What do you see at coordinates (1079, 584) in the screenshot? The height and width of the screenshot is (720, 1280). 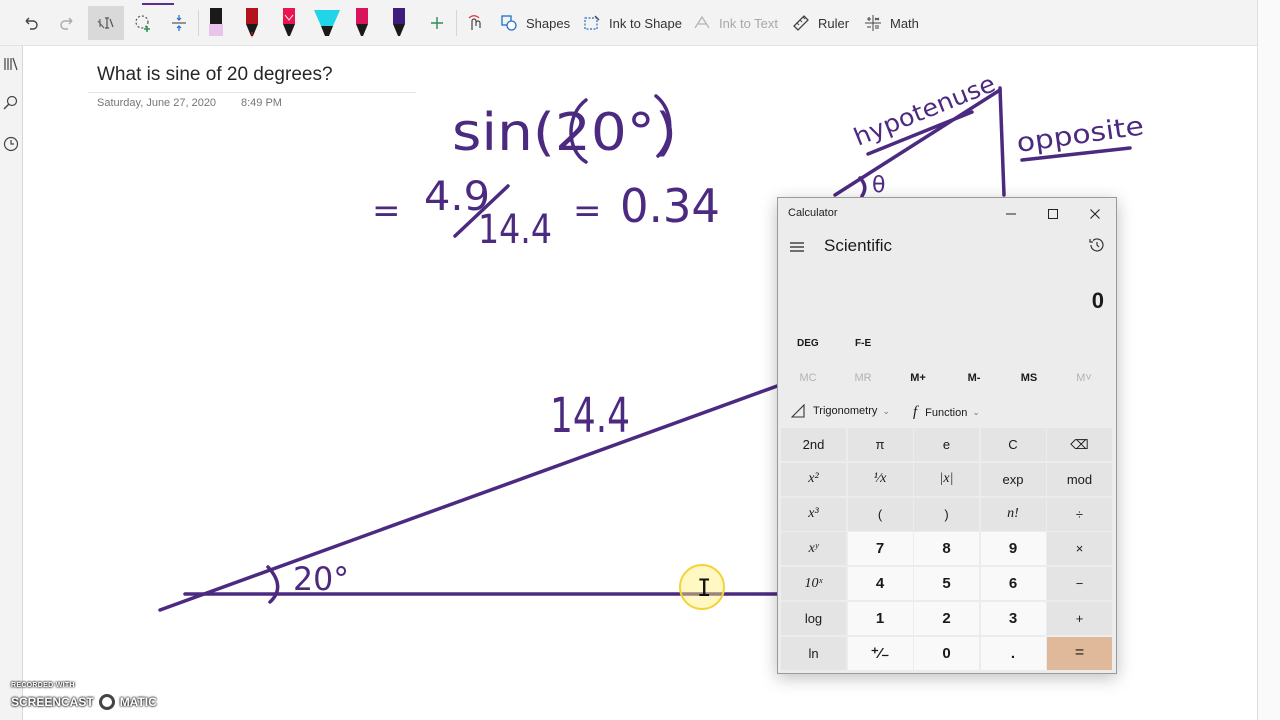 I see `subtract-button: −` at bounding box center [1079, 584].